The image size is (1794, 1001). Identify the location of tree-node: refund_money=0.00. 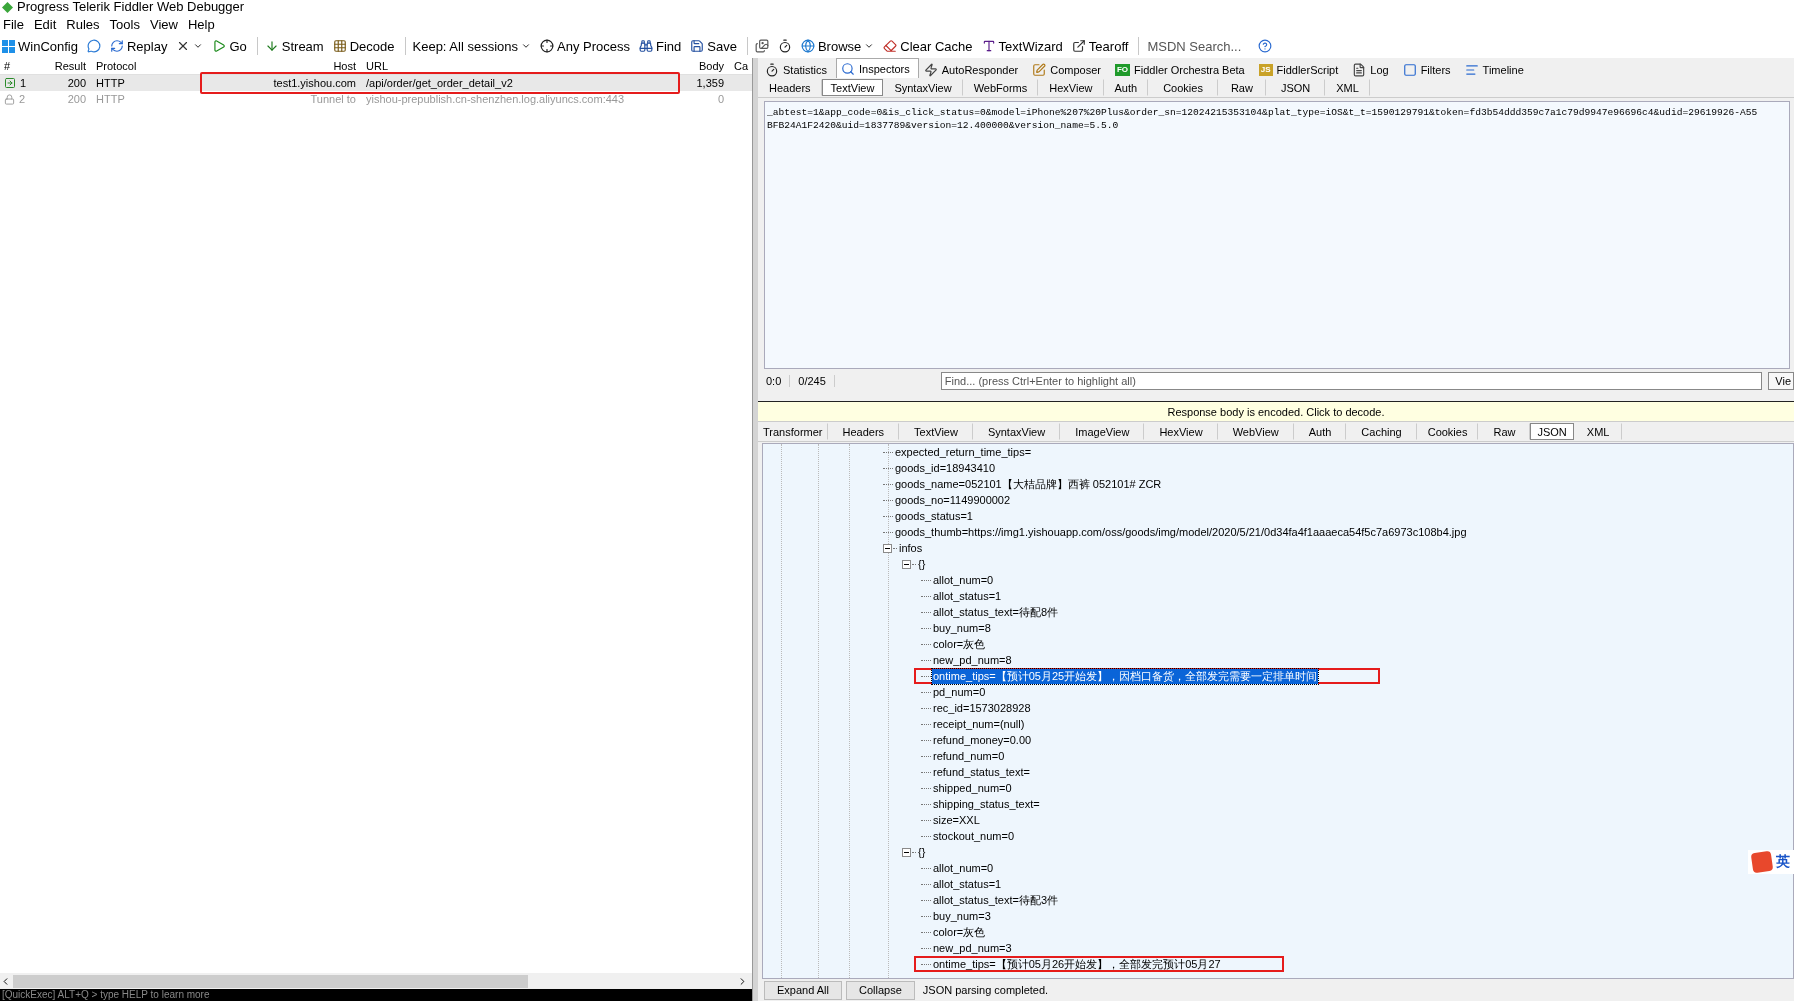
(982, 740).